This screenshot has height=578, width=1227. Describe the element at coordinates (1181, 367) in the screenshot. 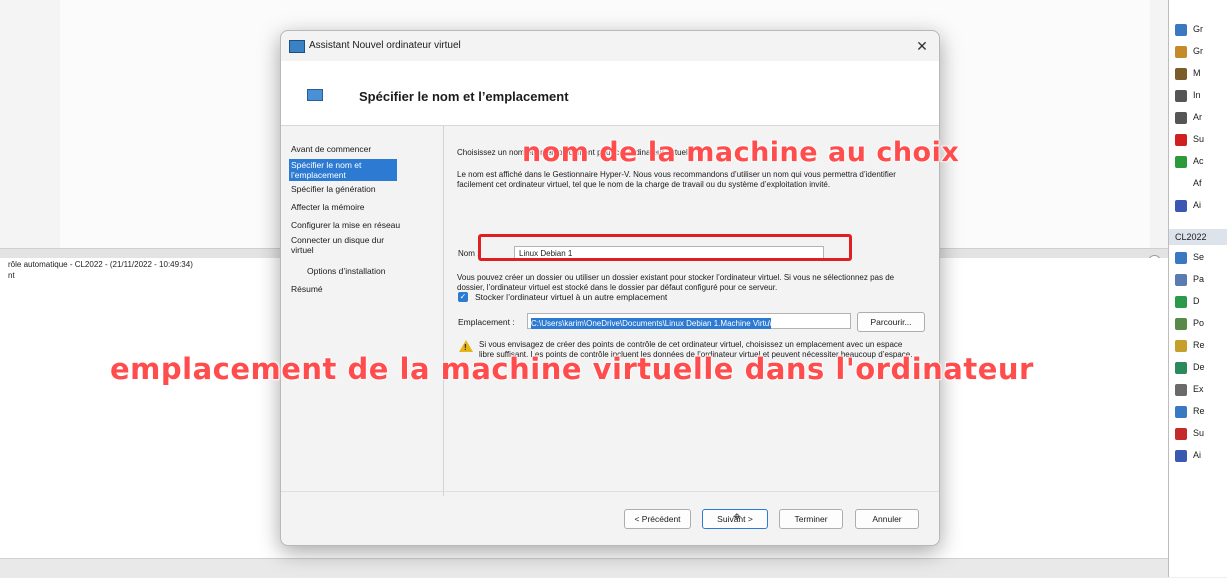

I see `move-icon` at that location.